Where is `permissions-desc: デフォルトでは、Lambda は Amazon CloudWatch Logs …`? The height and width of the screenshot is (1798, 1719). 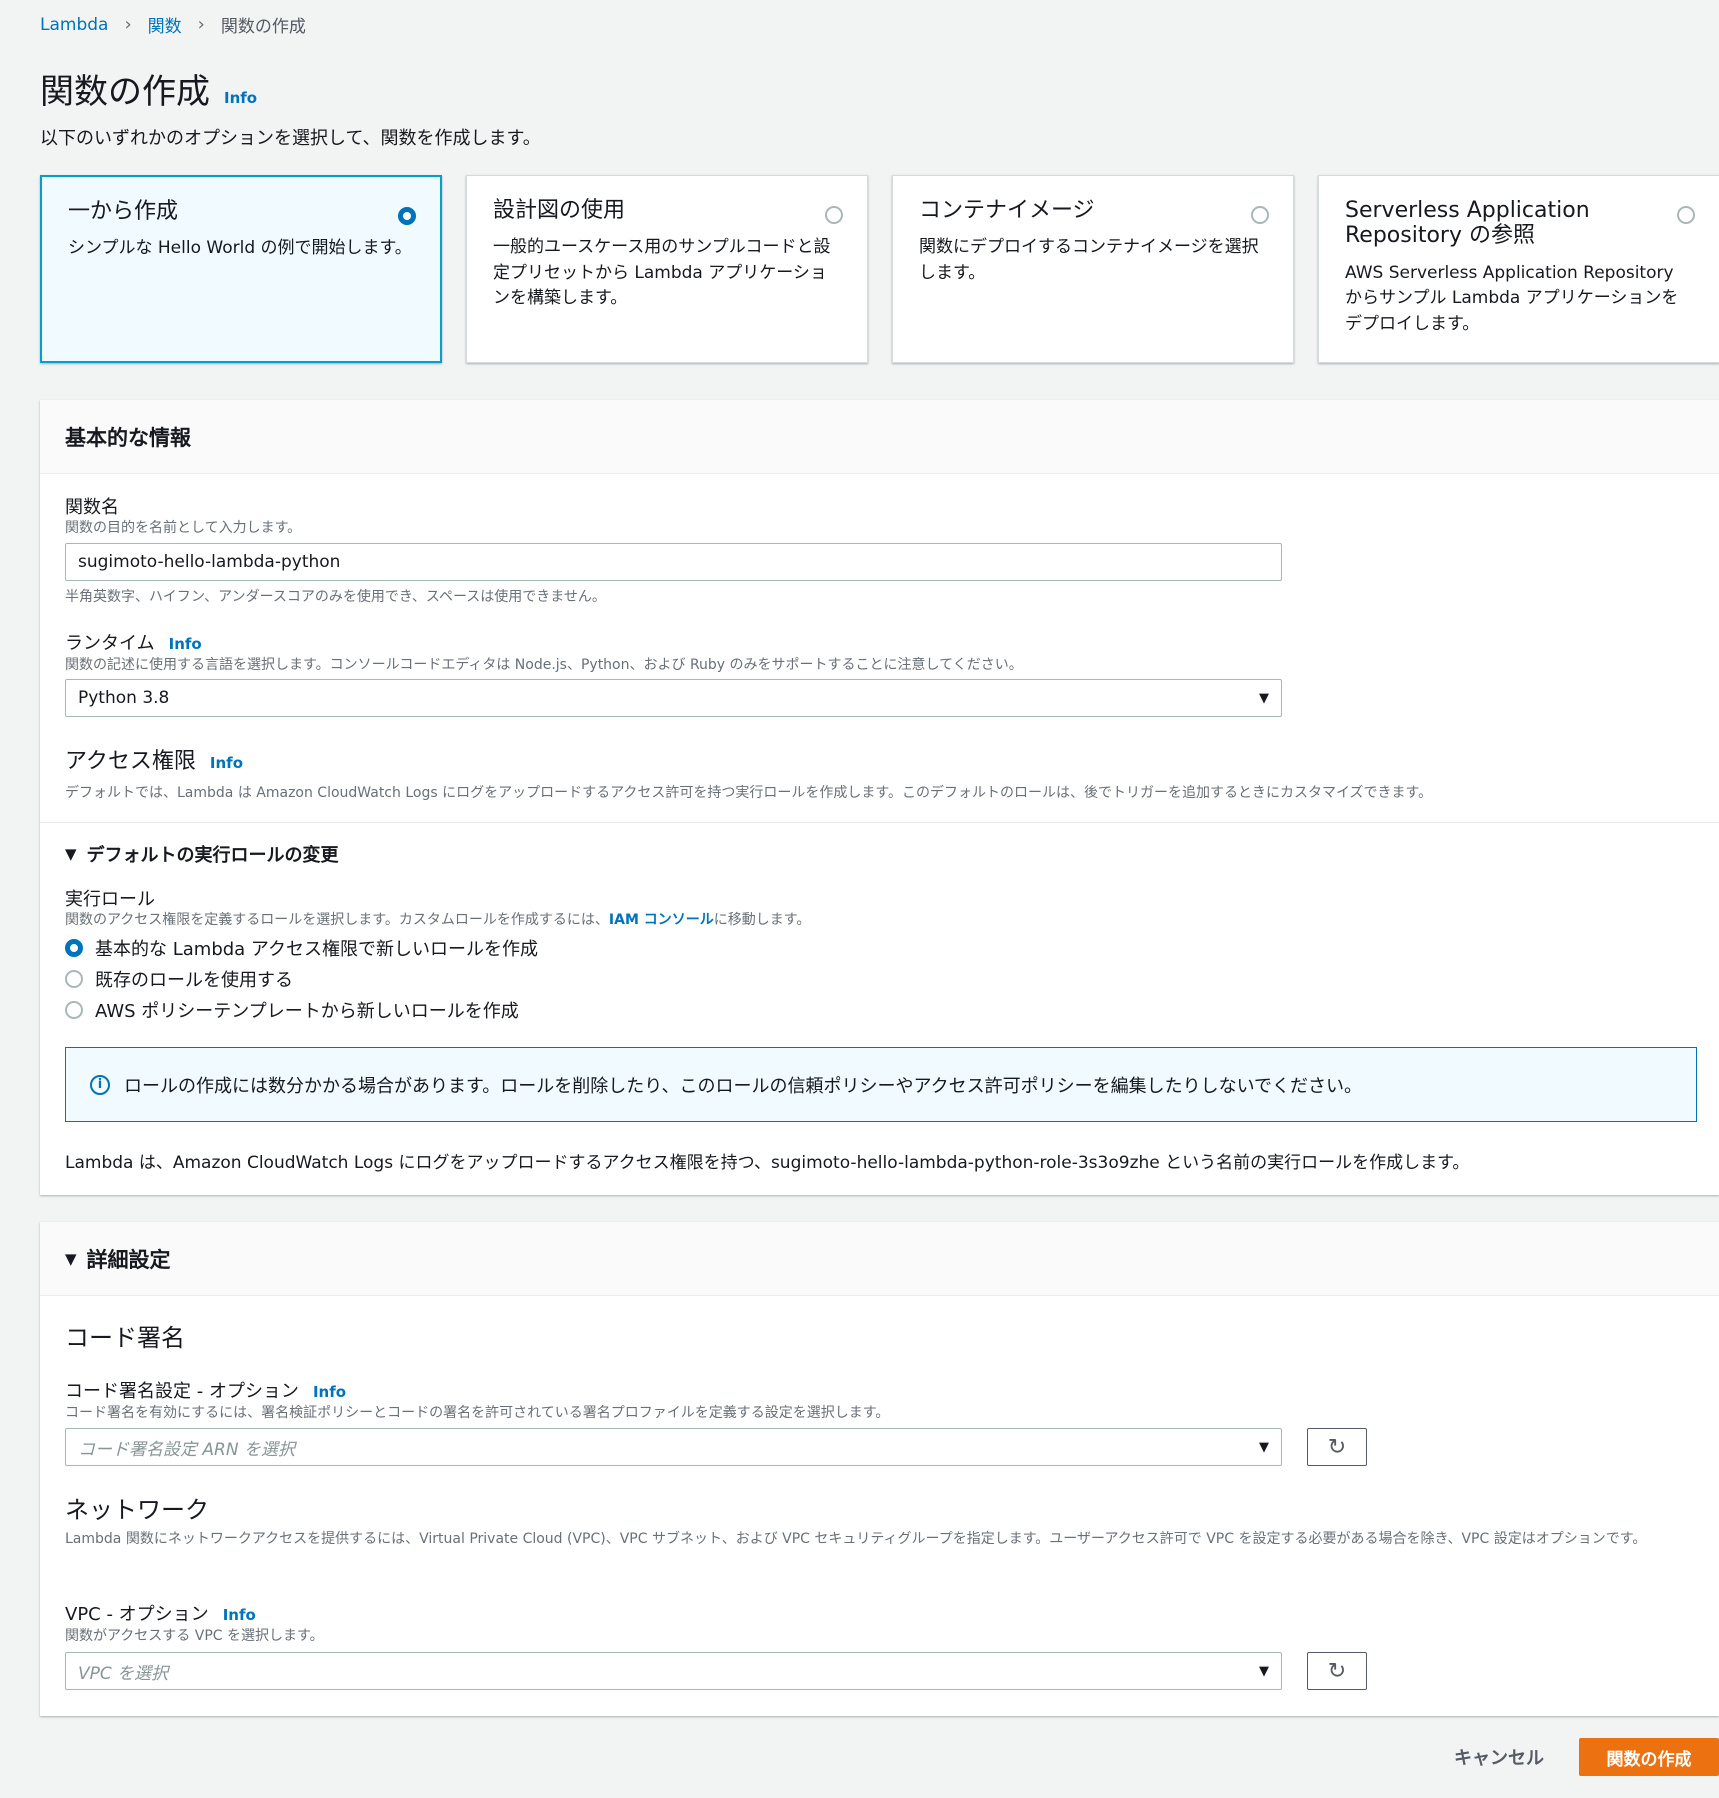
permissions-desc: デフォルトでは、Lambda は Amazon CloudWatch Logs … is located at coordinates (749, 793).